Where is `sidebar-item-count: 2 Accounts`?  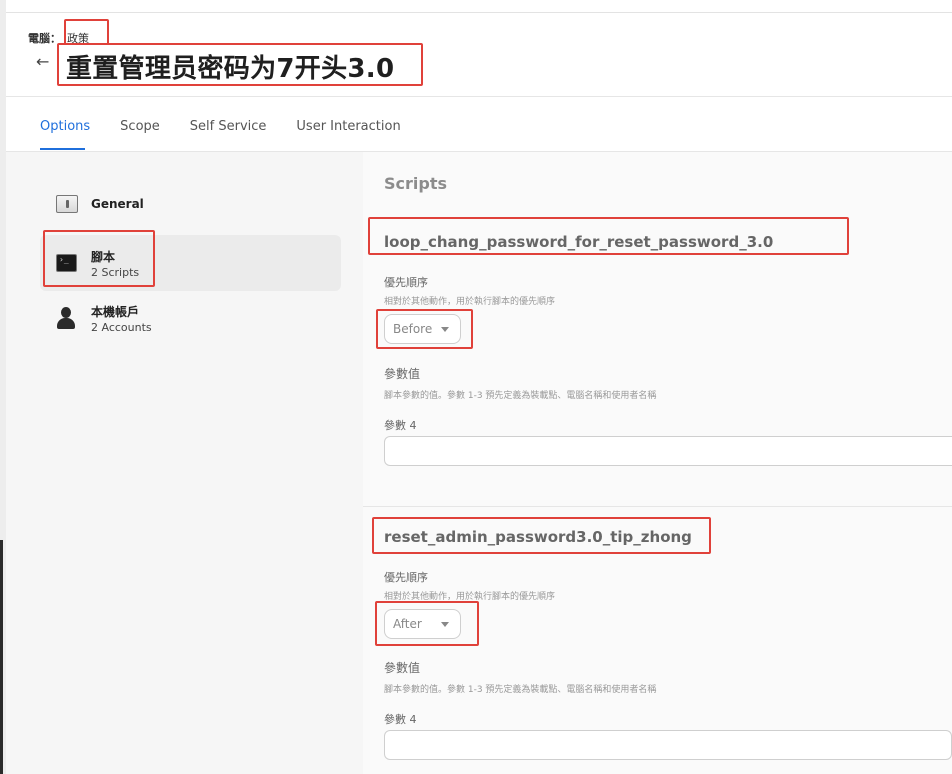
sidebar-item-count: 2 Accounts is located at coordinates (121, 327).